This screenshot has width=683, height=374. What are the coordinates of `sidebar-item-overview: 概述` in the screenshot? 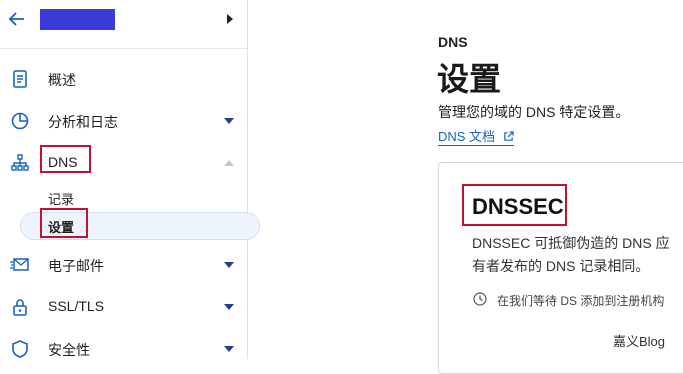 It's located at (123, 79).